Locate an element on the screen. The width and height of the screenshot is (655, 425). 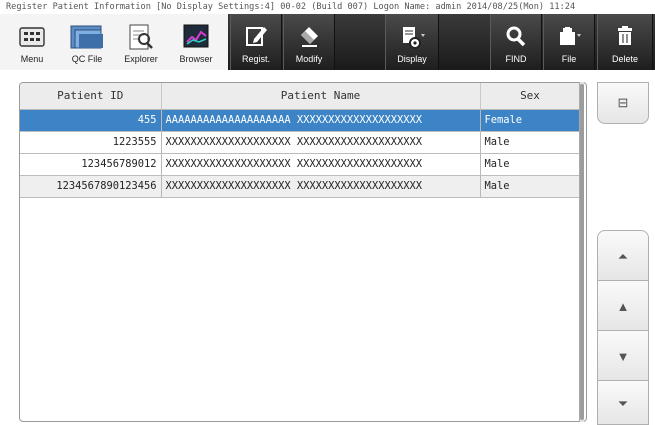
first-page-button: ⏶ is located at coordinates (623, 255).